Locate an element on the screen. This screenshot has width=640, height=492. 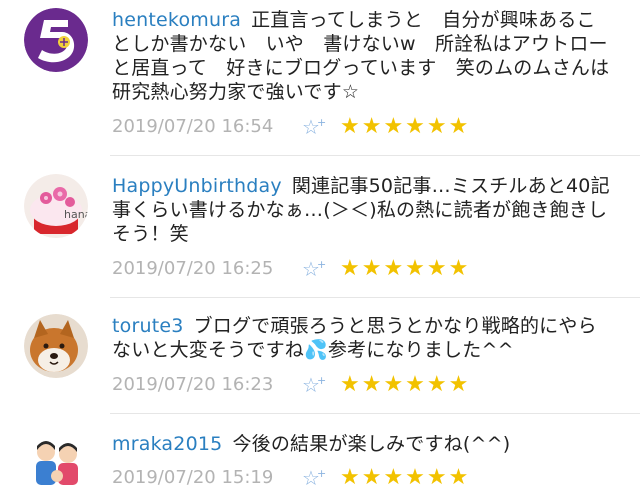
family-illustration-avatar-icon is located at coordinates (56, 462).